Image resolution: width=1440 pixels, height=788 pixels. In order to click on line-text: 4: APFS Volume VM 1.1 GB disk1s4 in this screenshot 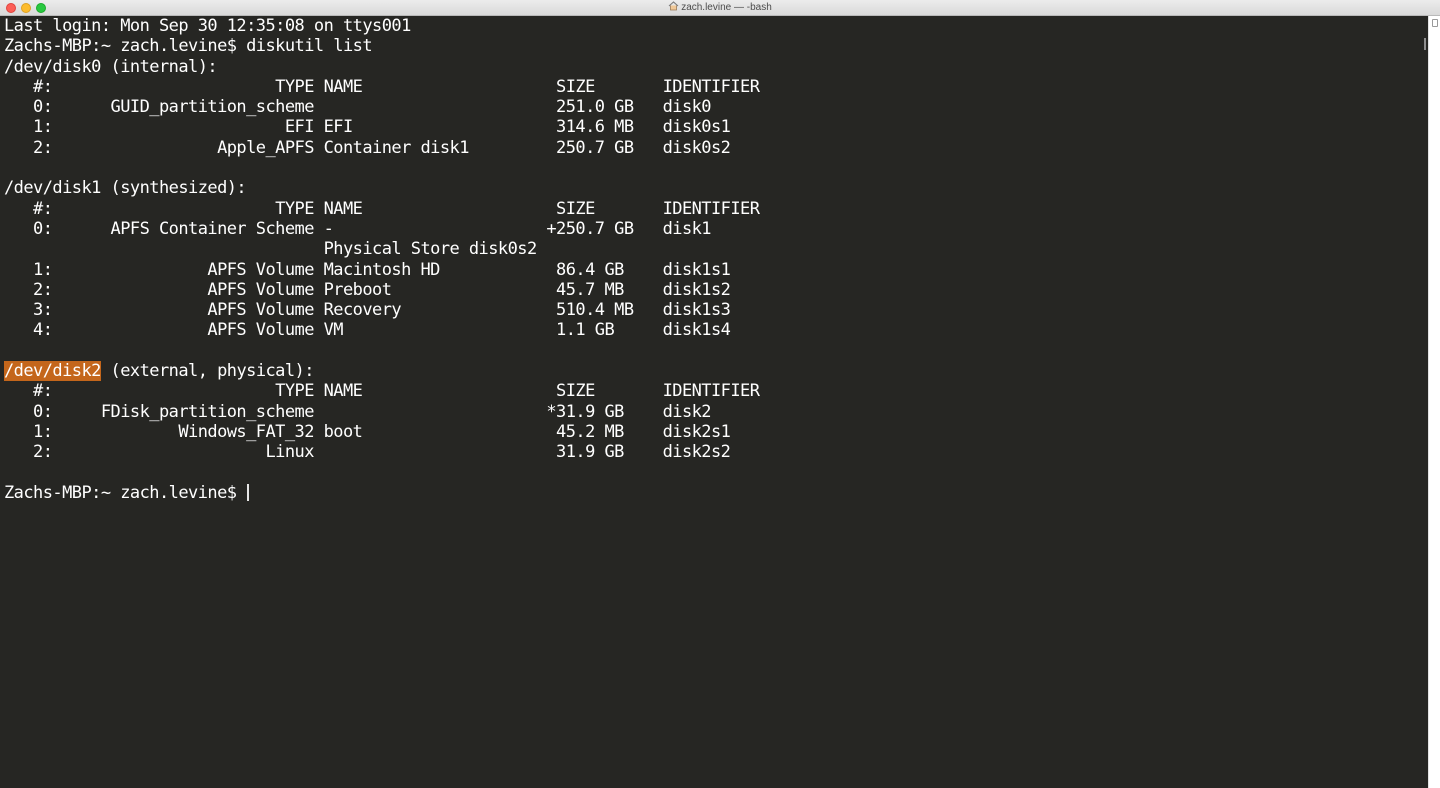, I will do `click(367, 330)`.